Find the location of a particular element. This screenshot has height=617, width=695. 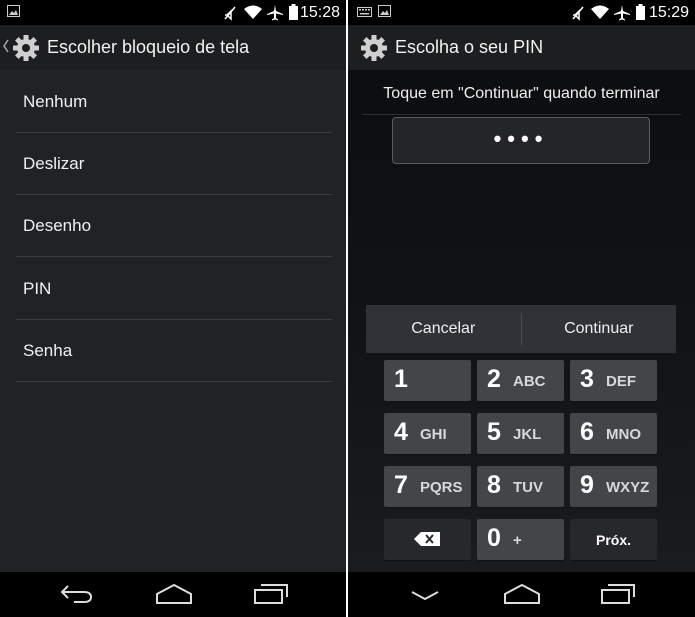

key-9: 9 WXYZ is located at coordinates (613, 486).